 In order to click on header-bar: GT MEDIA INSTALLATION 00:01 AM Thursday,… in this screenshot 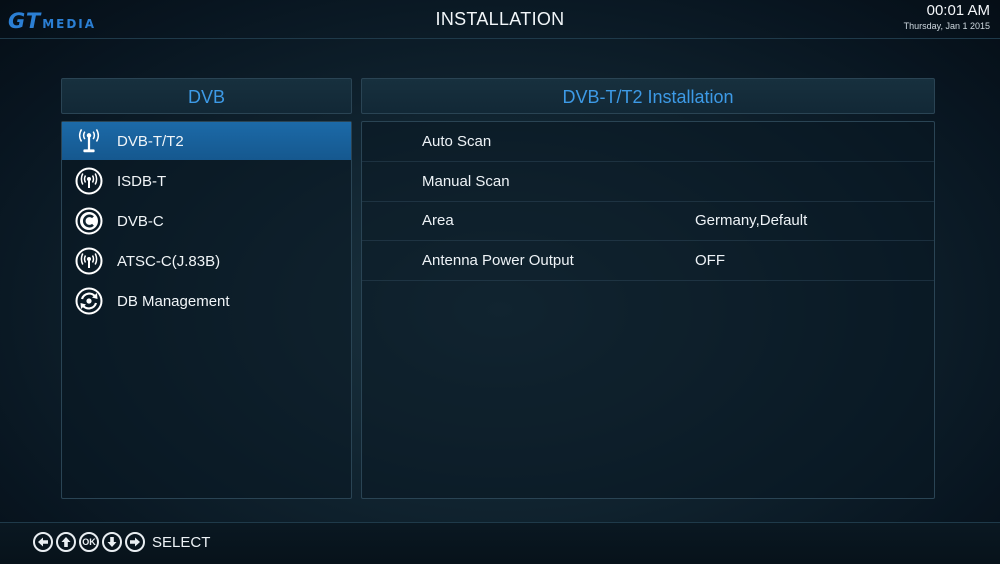, I will do `click(500, 19)`.